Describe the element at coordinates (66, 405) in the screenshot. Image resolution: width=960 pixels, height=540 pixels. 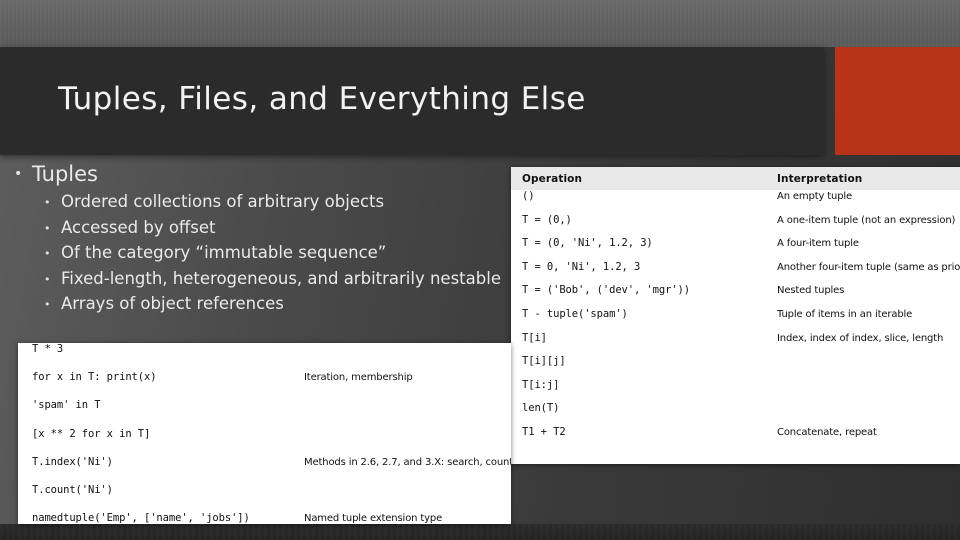
I see `cell-operation: 'spam' in T` at that location.